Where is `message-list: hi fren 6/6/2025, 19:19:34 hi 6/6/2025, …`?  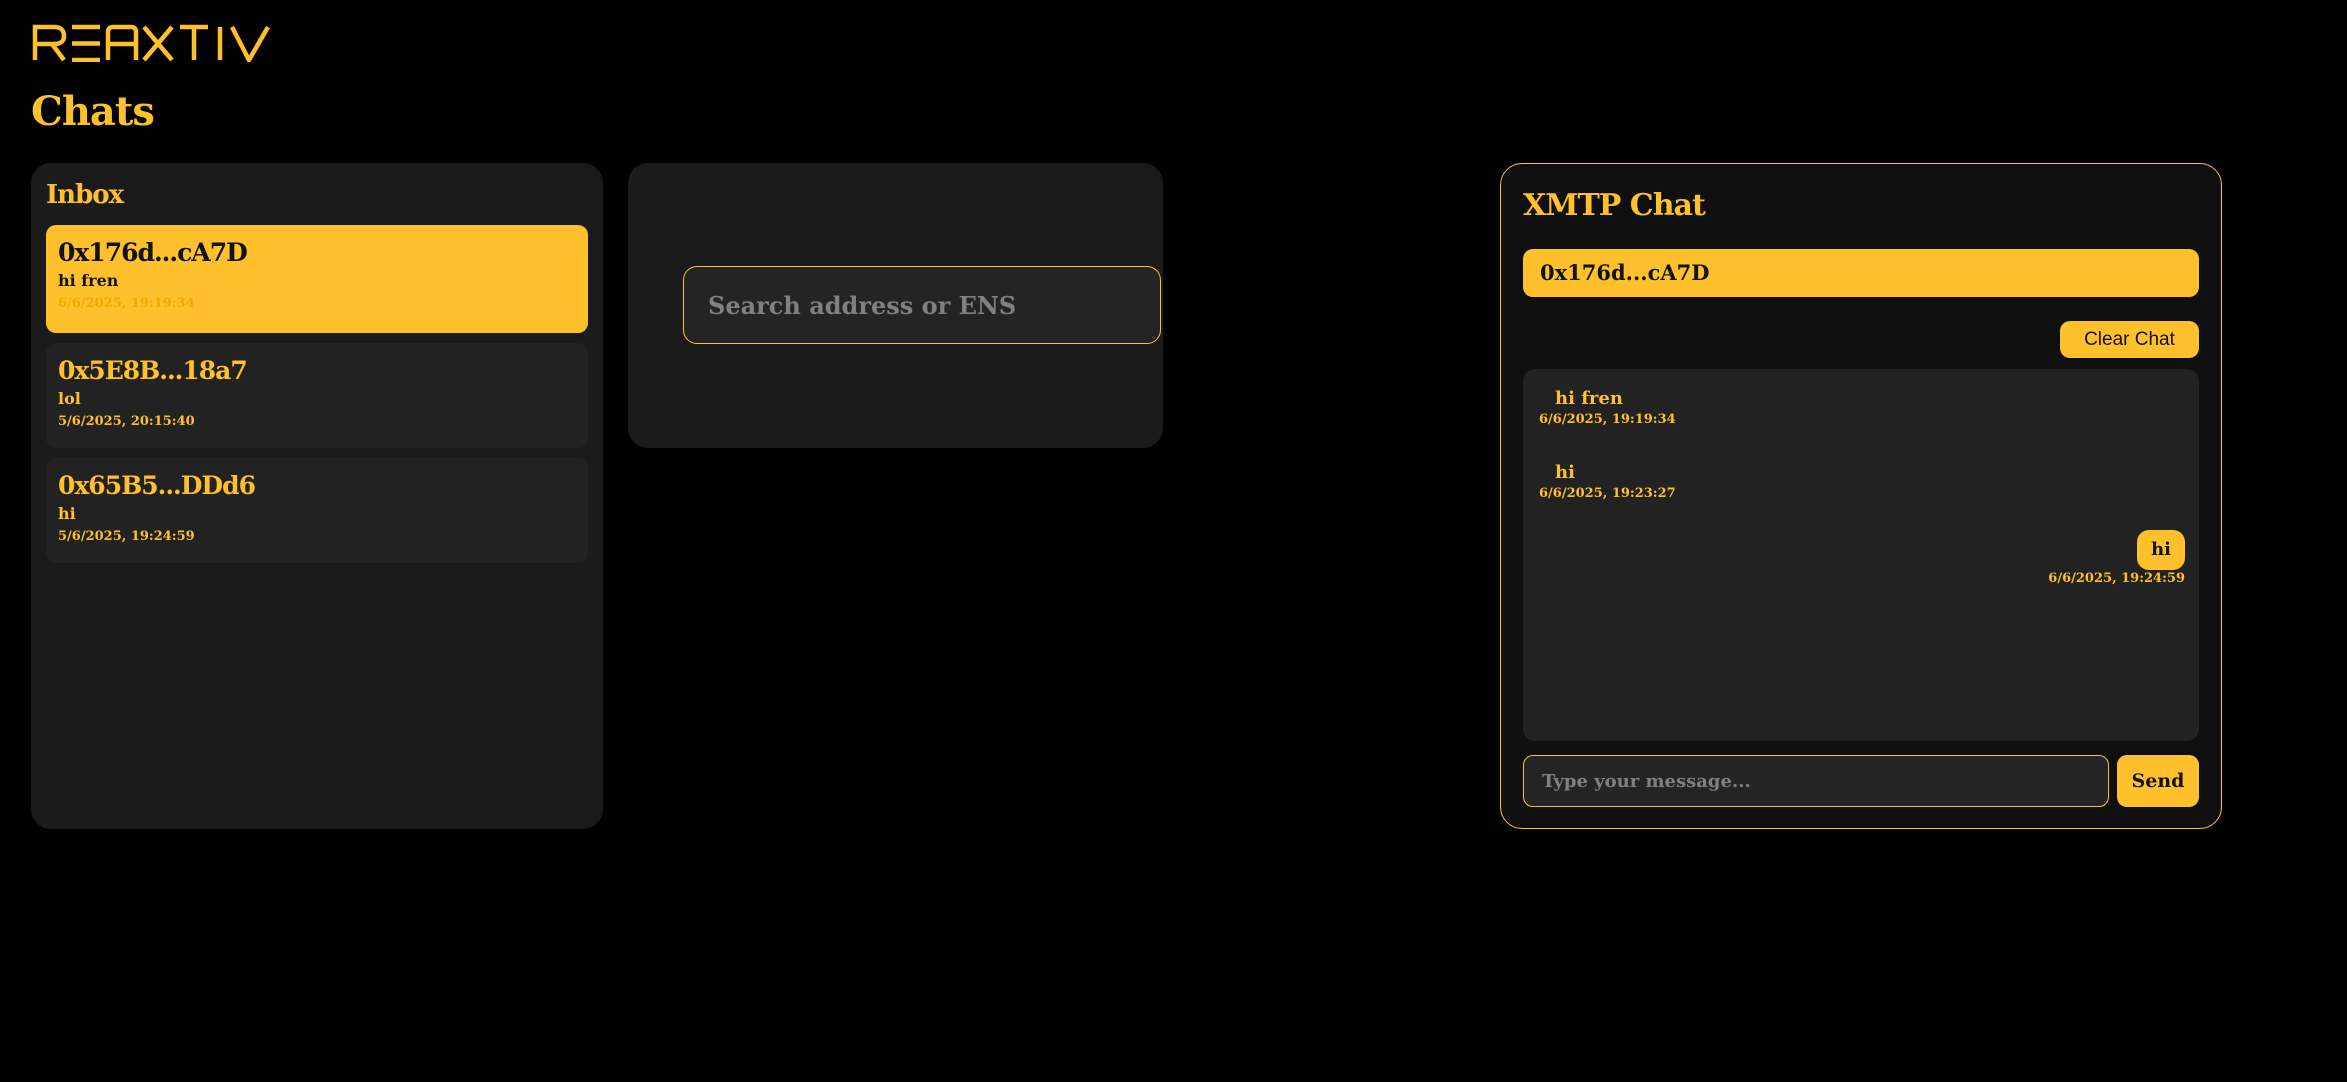
message-list: hi fren 6/6/2025, 19:19:34 hi 6/6/2025, … is located at coordinates (1861, 555).